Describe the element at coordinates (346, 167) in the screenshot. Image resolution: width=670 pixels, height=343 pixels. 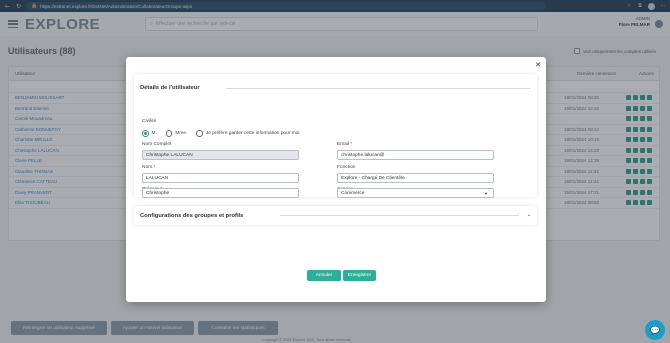
I see `function-label: Fonction` at that location.